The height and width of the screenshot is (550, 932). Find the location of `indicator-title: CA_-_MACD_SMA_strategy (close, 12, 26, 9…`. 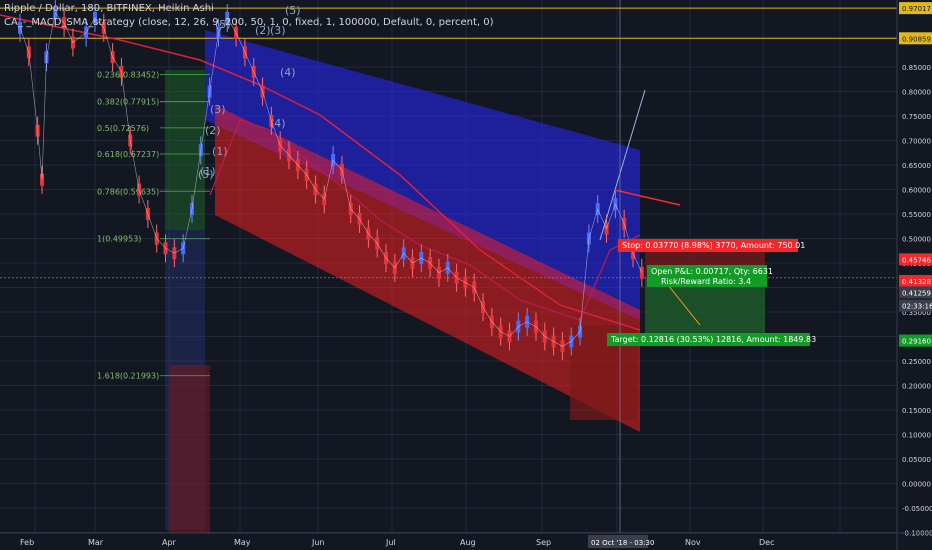

indicator-title: CA_-_MACD_SMA_strategy (close, 12, 26, 9… is located at coordinates (249, 22).